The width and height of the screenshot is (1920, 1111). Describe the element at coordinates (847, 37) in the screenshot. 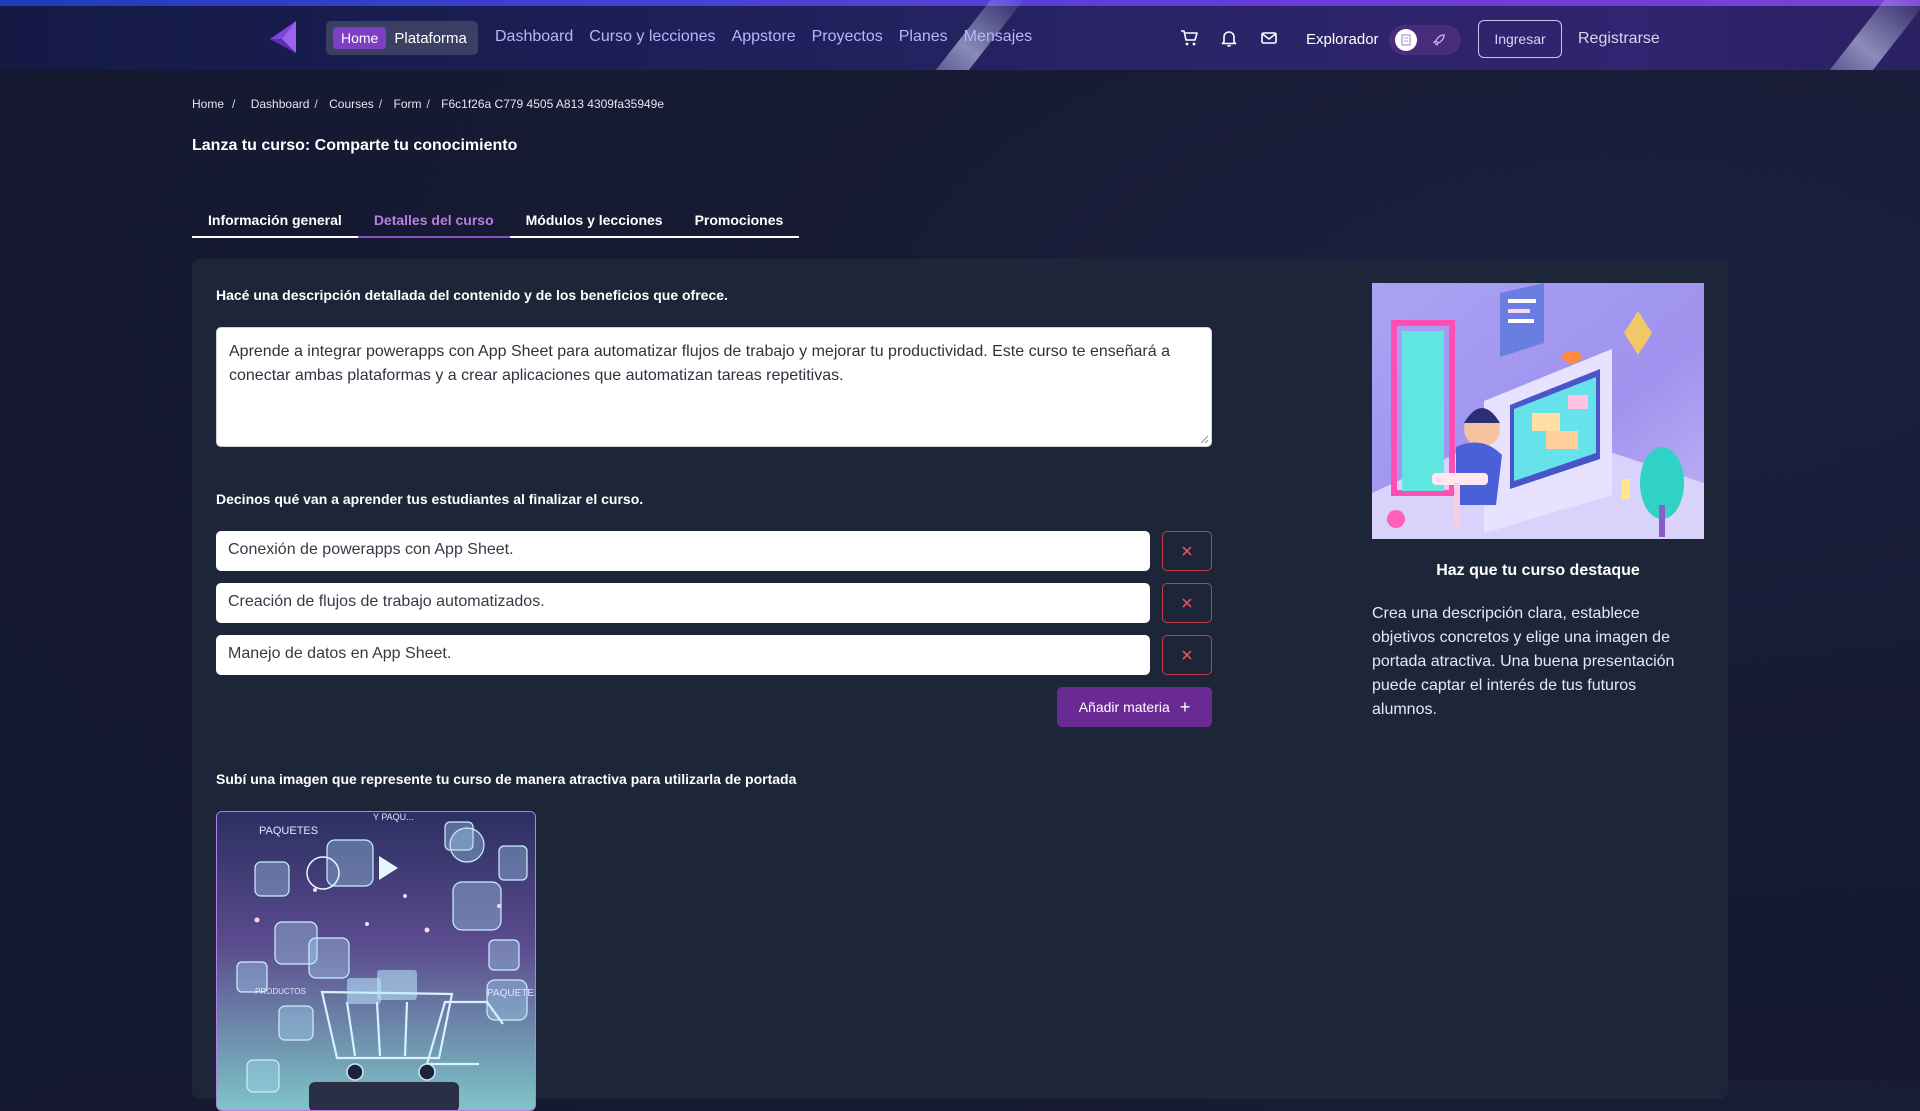

I see `nav-link-projects: Proyectos` at that location.